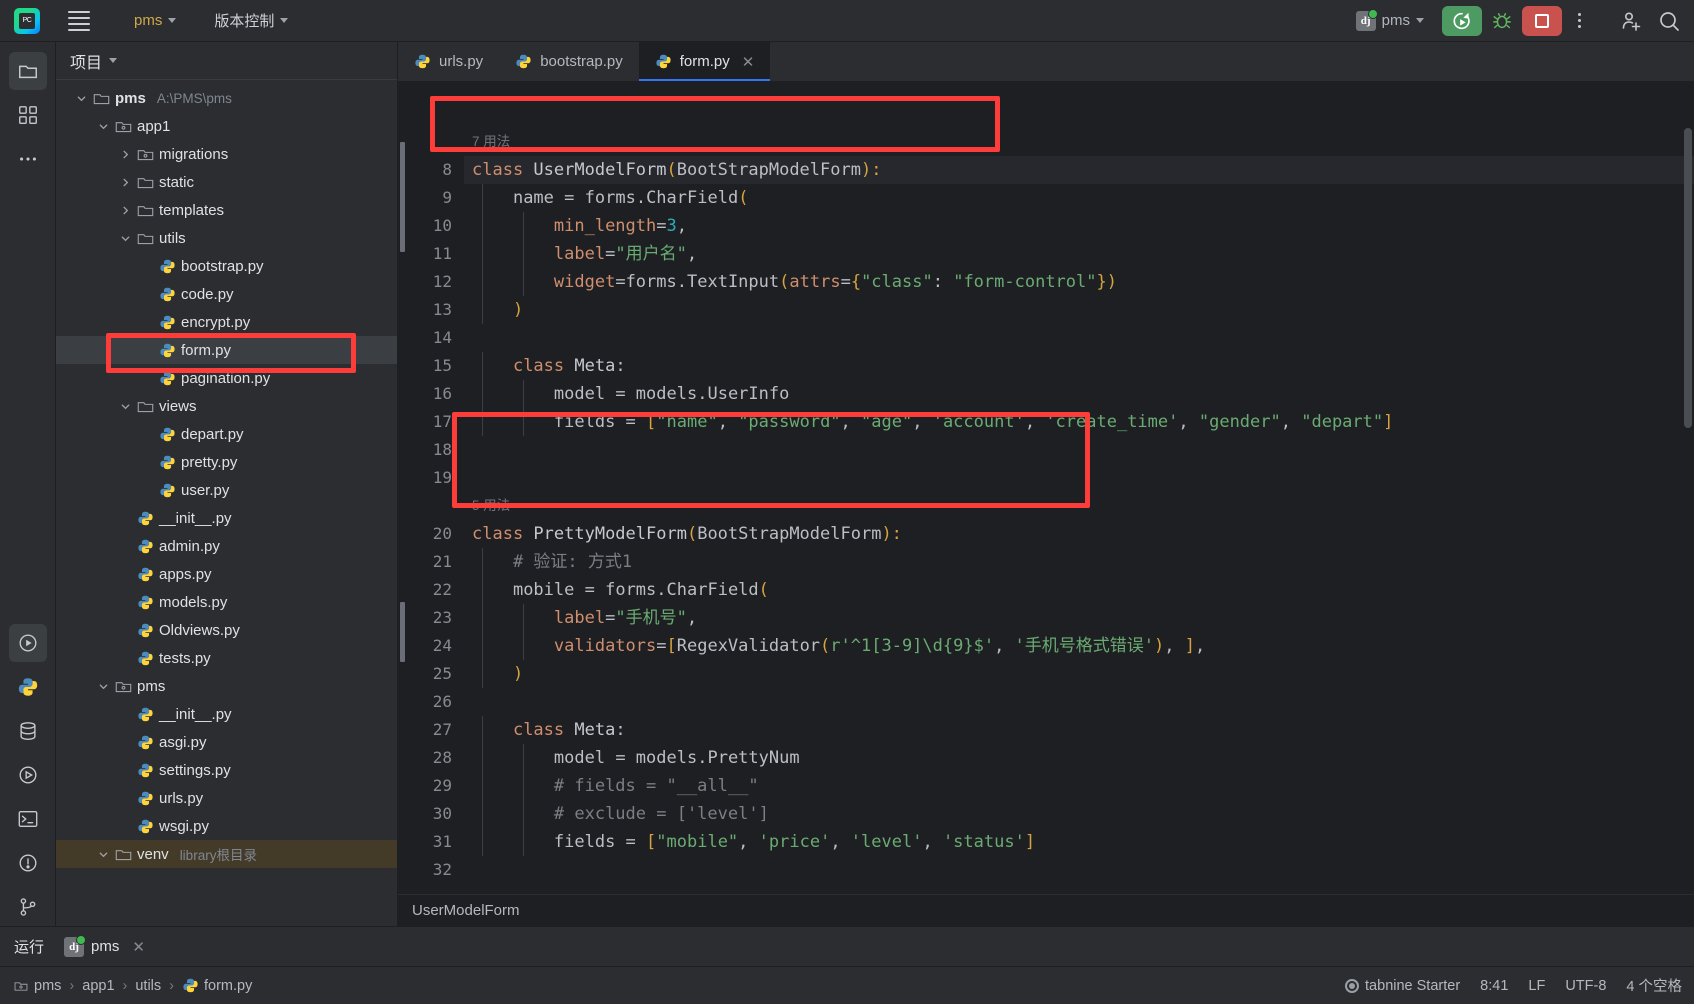 The width and height of the screenshot is (1694, 1004). I want to click on tree-item-depart-py: depart.py, so click(226, 434).